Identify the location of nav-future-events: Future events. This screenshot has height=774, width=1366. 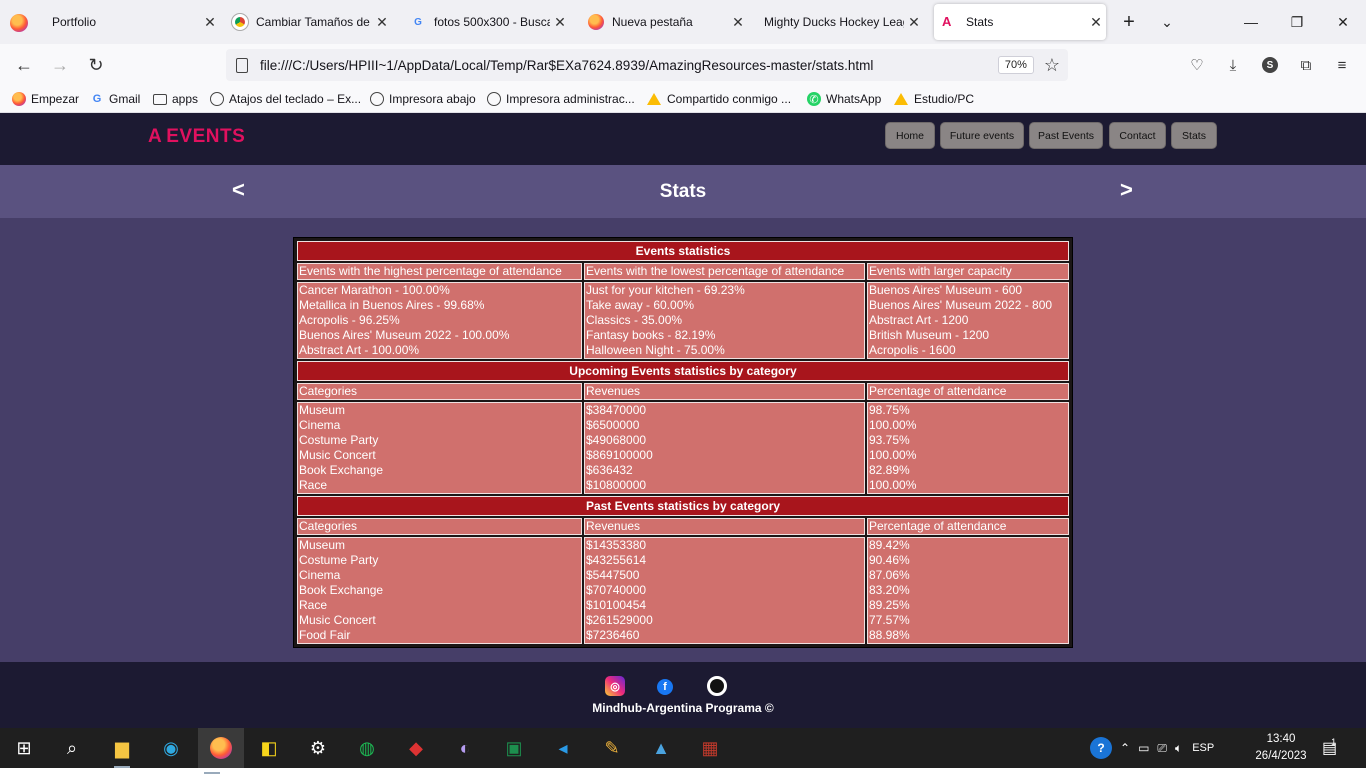
(982, 135).